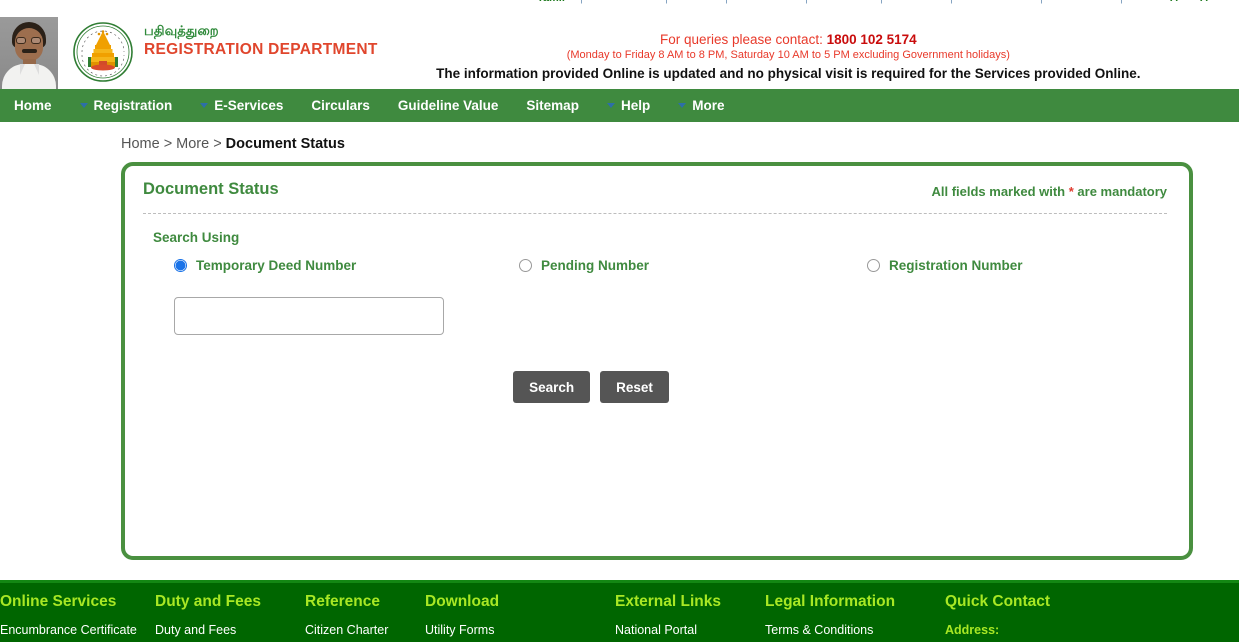 This screenshot has height=642, width=1239. What do you see at coordinates (951, 2) in the screenshot?
I see `top-strip-item-6: |` at bounding box center [951, 2].